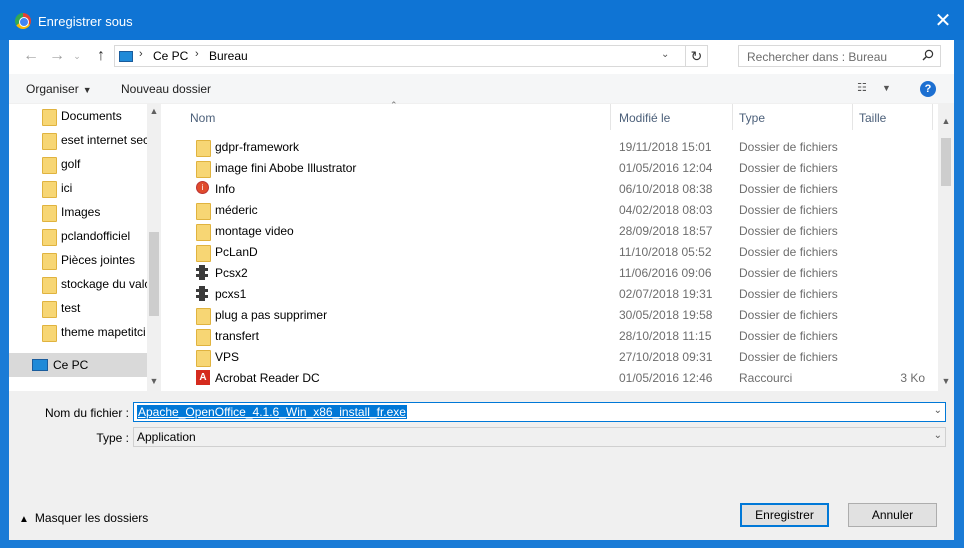  I want to click on address-dropdown-icon: ⌄, so click(668, 54).